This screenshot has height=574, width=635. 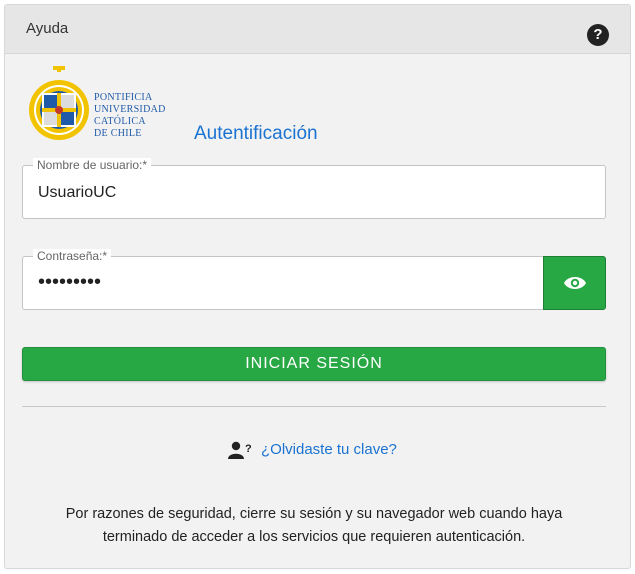 I want to click on username-label: Nombre de usuario:*, so click(x=92, y=165).